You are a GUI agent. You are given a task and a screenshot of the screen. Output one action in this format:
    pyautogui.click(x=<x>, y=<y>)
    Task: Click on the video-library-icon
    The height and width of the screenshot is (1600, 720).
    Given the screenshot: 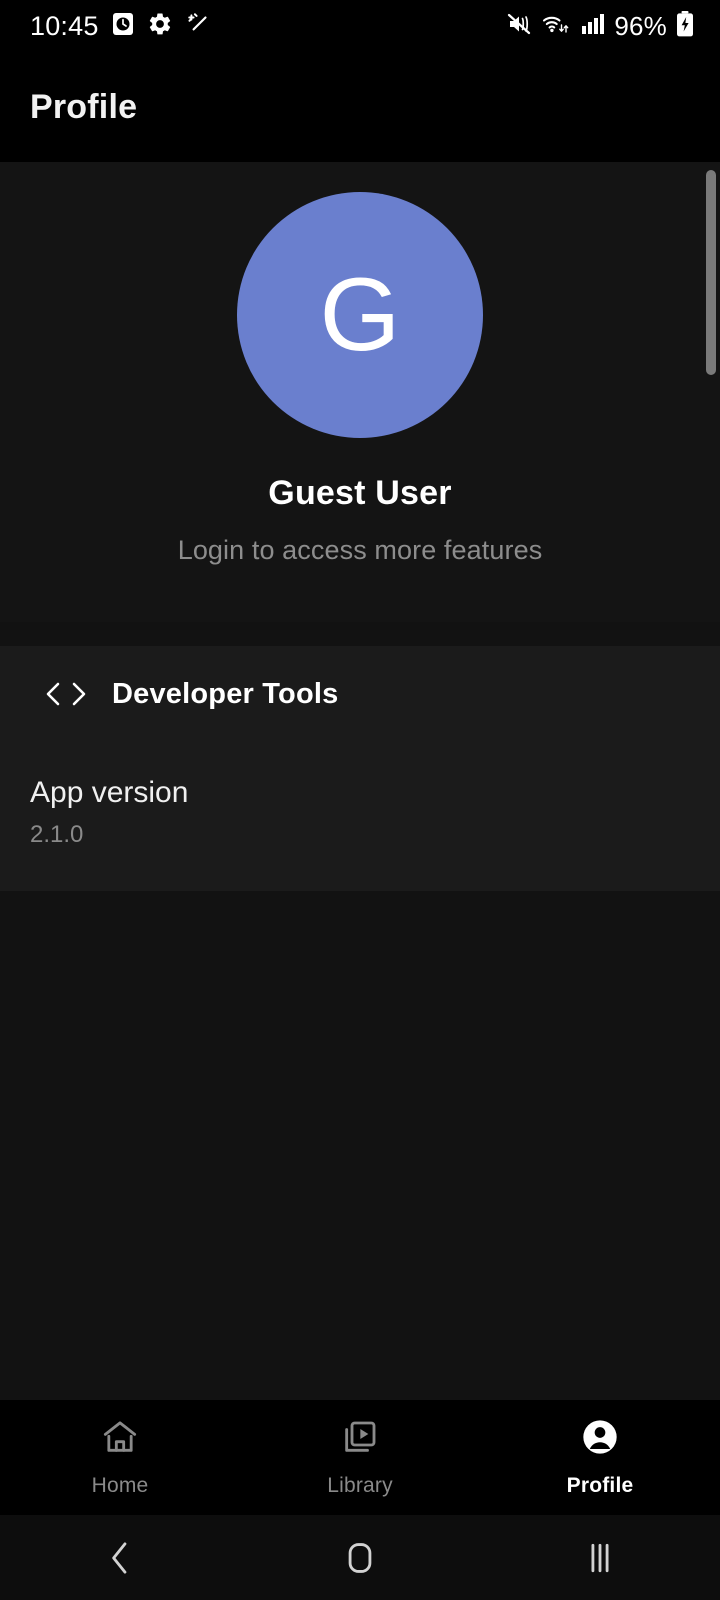 What is the action you would take?
    pyautogui.click(x=360, y=1439)
    